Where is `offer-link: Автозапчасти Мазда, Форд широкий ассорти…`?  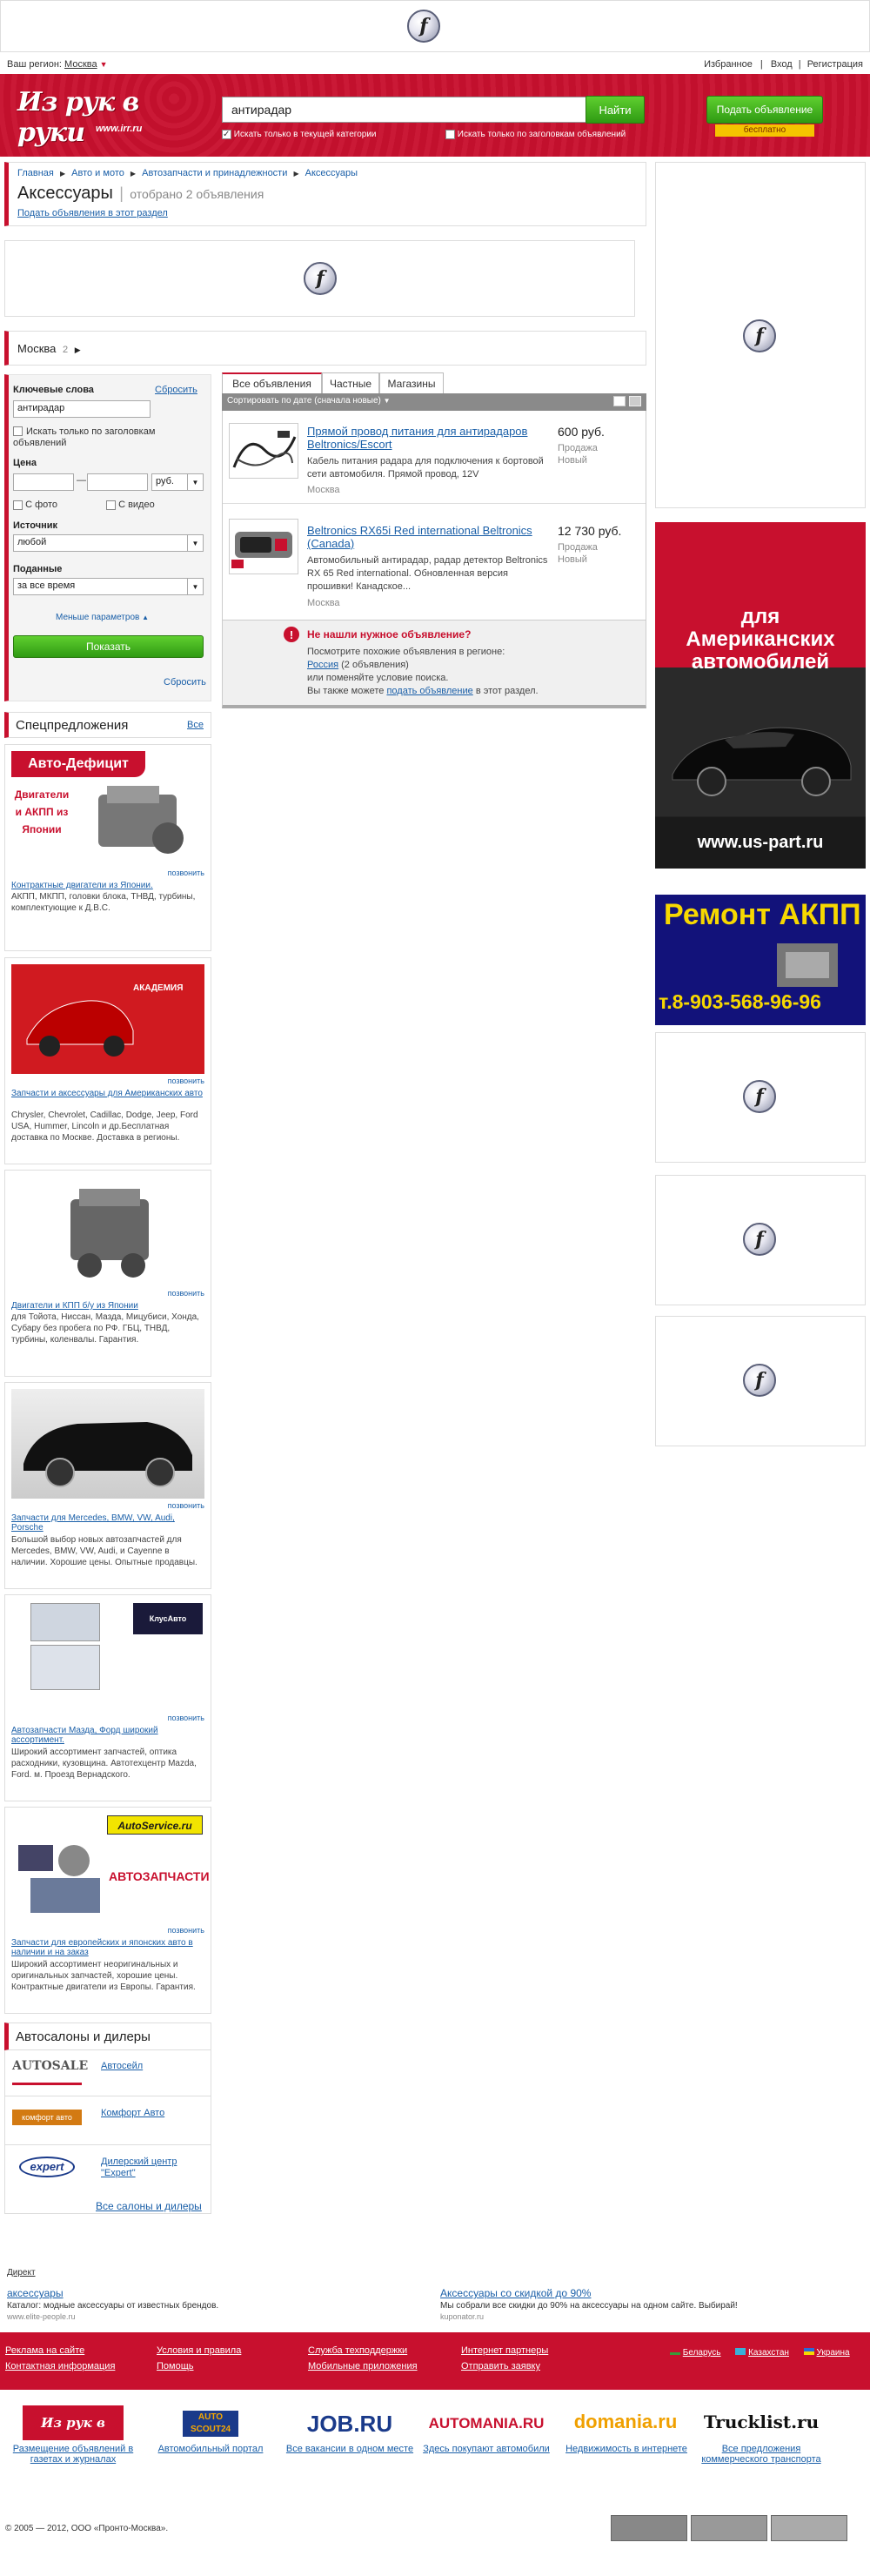 offer-link: Автозапчасти Мазда, Форд широкий ассорти… is located at coordinates (107, 1735).